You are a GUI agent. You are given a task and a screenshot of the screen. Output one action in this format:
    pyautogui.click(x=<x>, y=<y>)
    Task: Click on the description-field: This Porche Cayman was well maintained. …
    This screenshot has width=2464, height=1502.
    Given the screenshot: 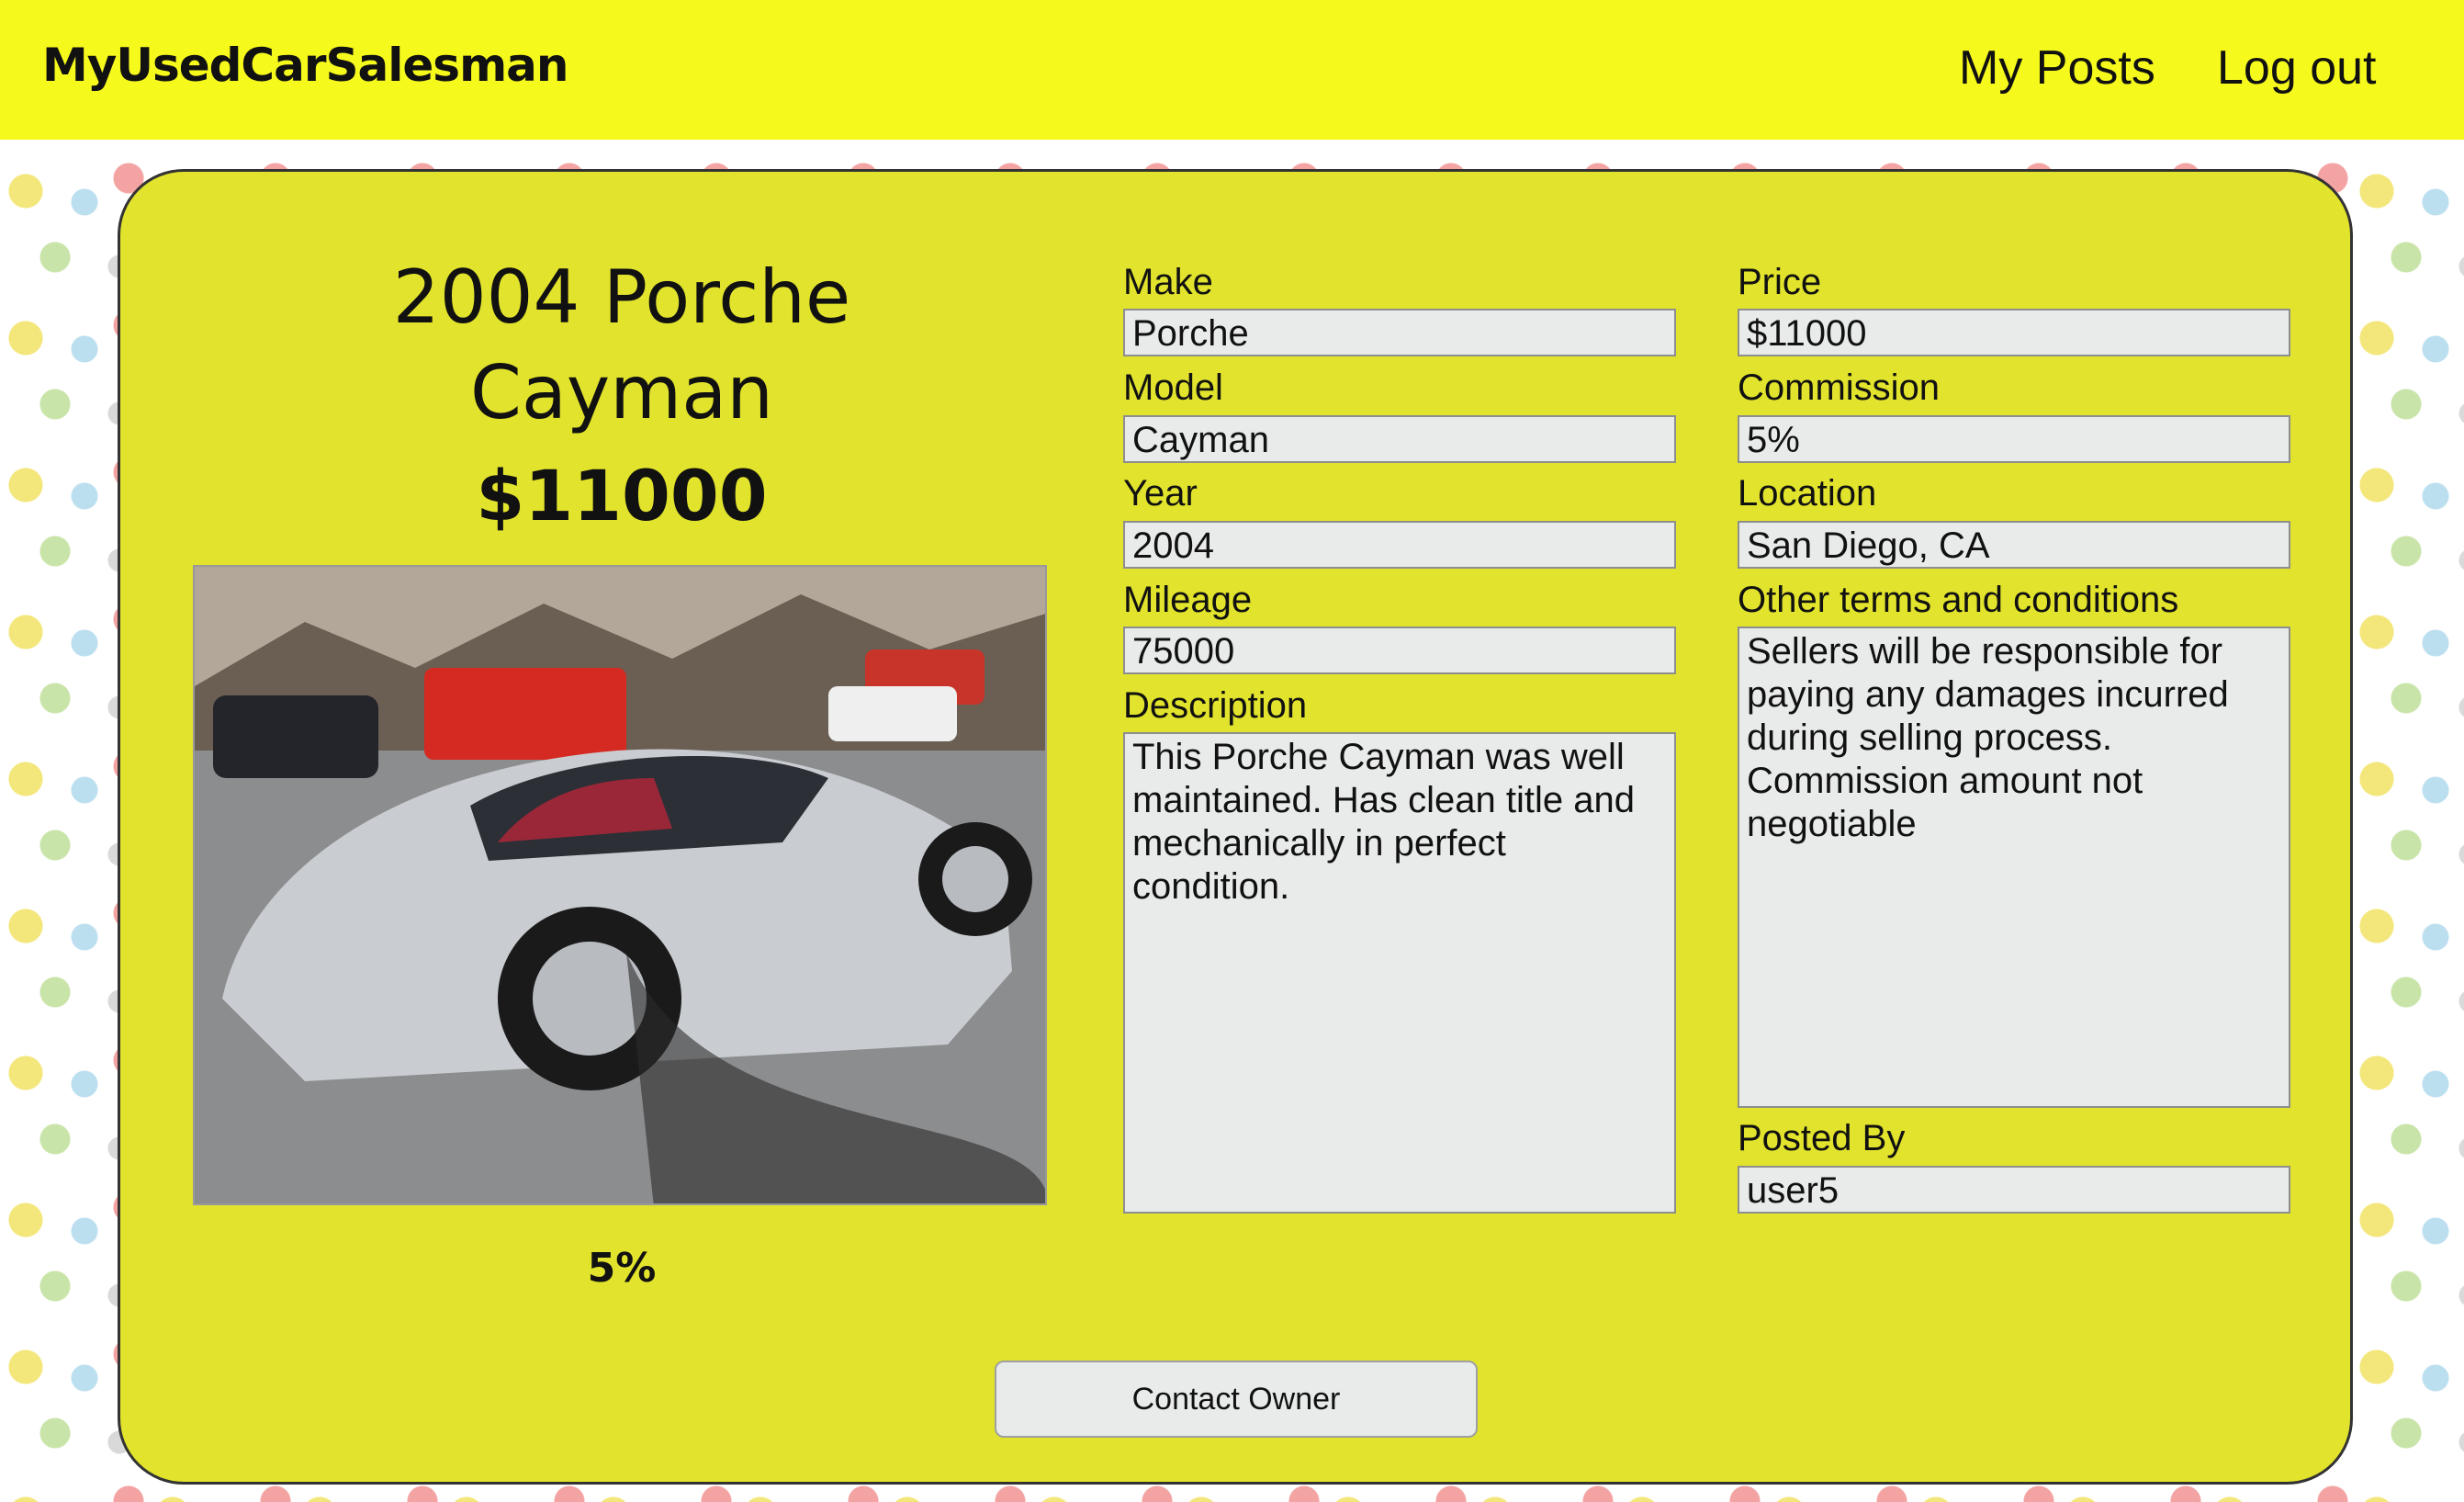 What is the action you would take?
    pyautogui.click(x=1399, y=973)
    